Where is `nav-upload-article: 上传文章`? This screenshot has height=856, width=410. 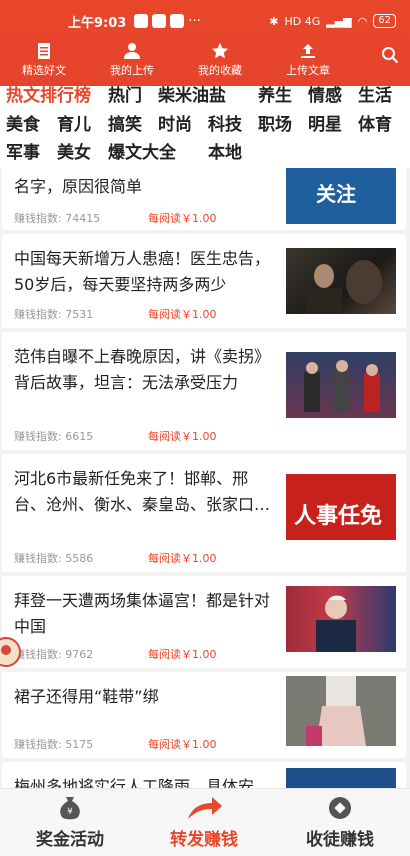 nav-upload-article: 上传文章 is located at coordinates (308, 60).